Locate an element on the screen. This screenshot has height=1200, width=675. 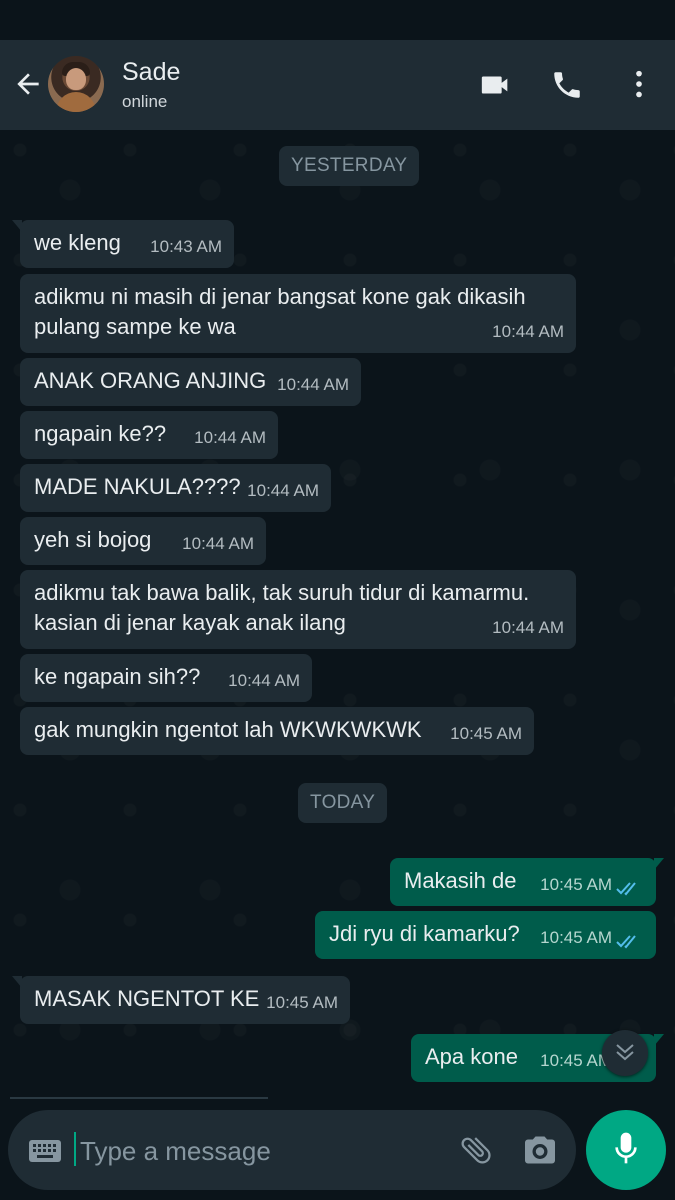
microphone-icon is located at coordinates (626, 1148).